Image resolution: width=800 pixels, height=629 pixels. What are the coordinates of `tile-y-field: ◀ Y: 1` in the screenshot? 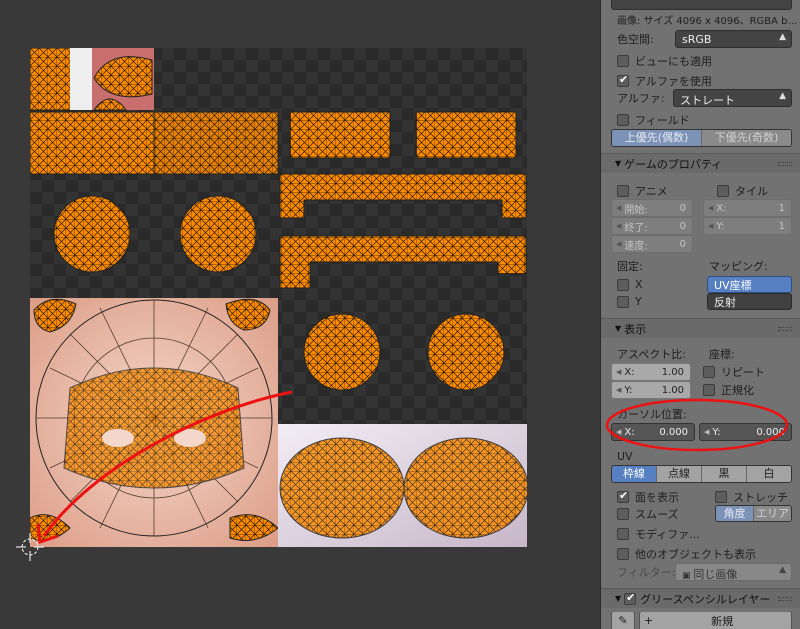 It's located at (747, 226).